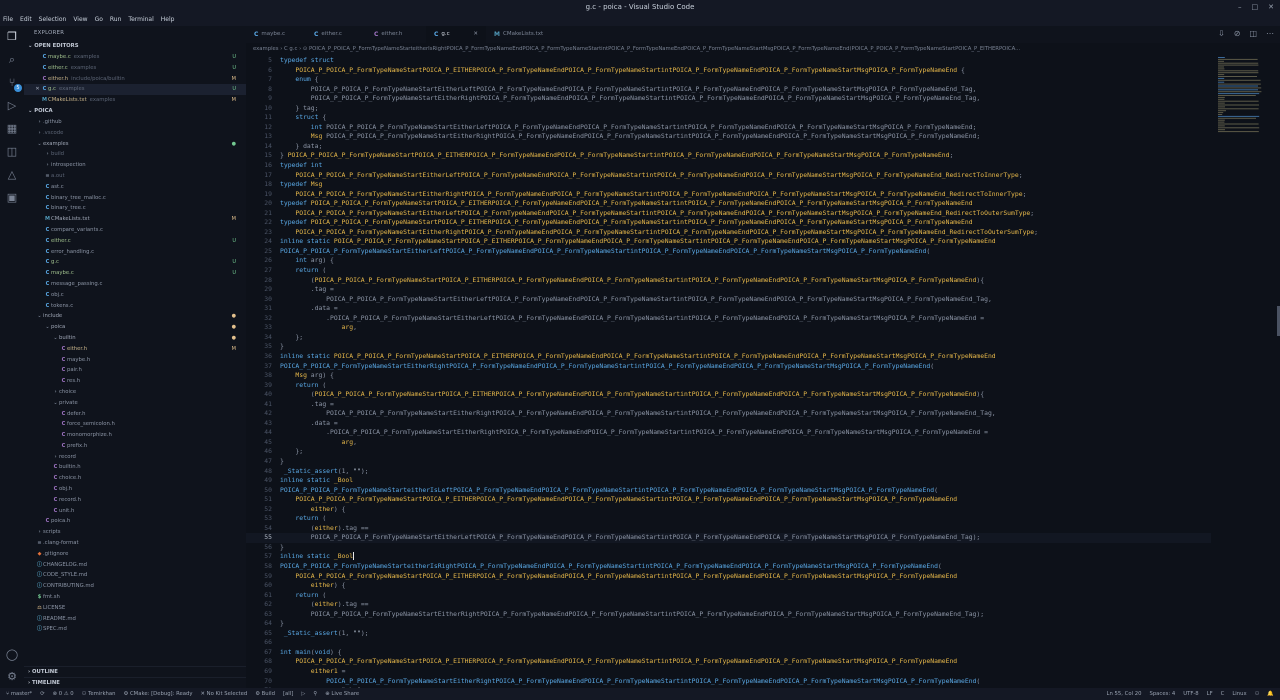  What do you see at coordinates (135, 165) in the screenshot?
I see `folder-item: › introspection` at bounding box center [135, 165].